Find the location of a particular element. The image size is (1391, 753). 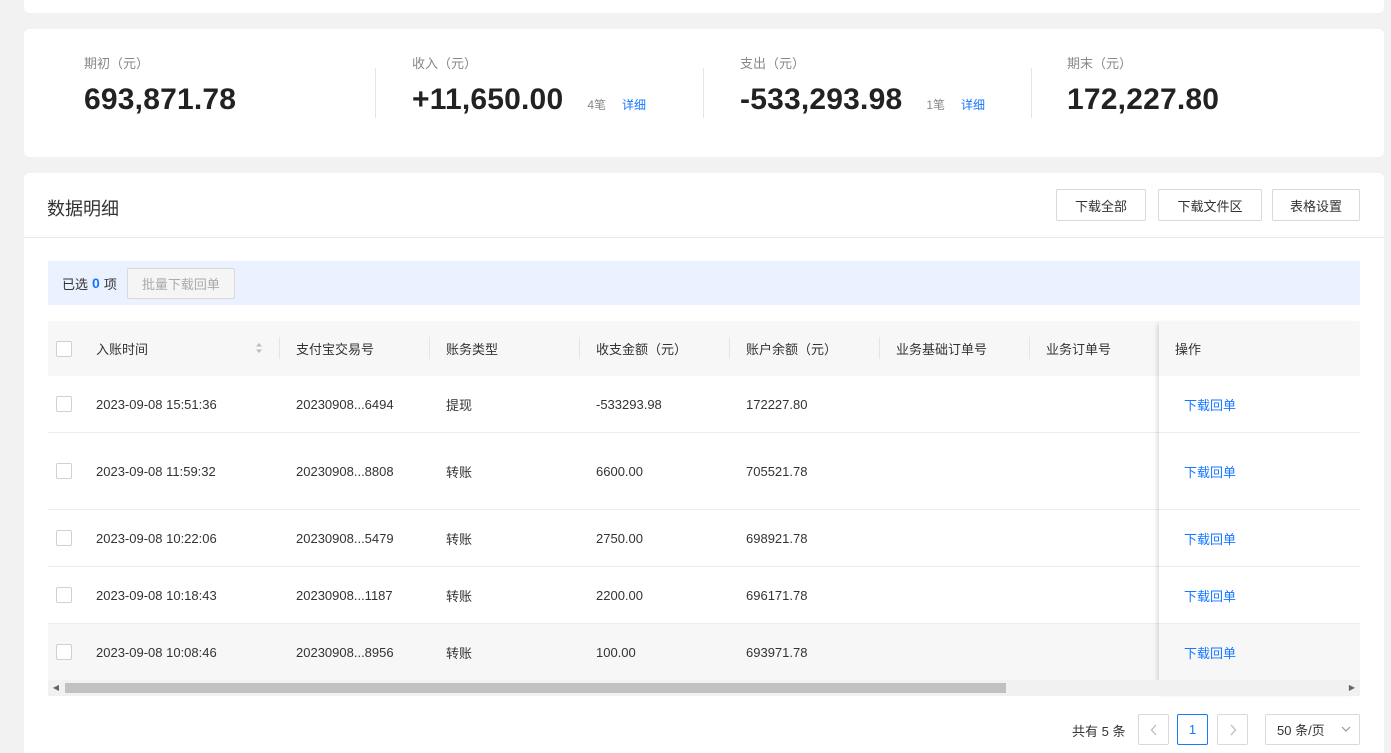

table-settings-button: 表格设置 is located at coordinates (1316, 205).